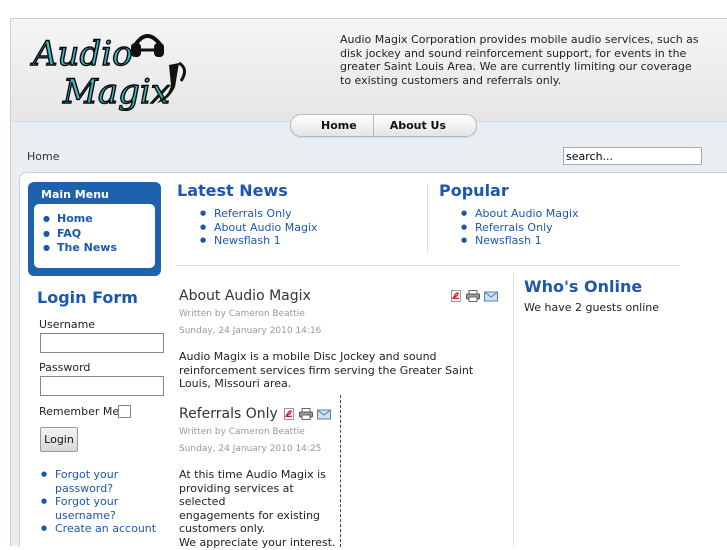 The height and width of the screenshot is (550, 727). I want to click on article-date: Sunday, 24 January 2010 14:25, so click(250, 449).